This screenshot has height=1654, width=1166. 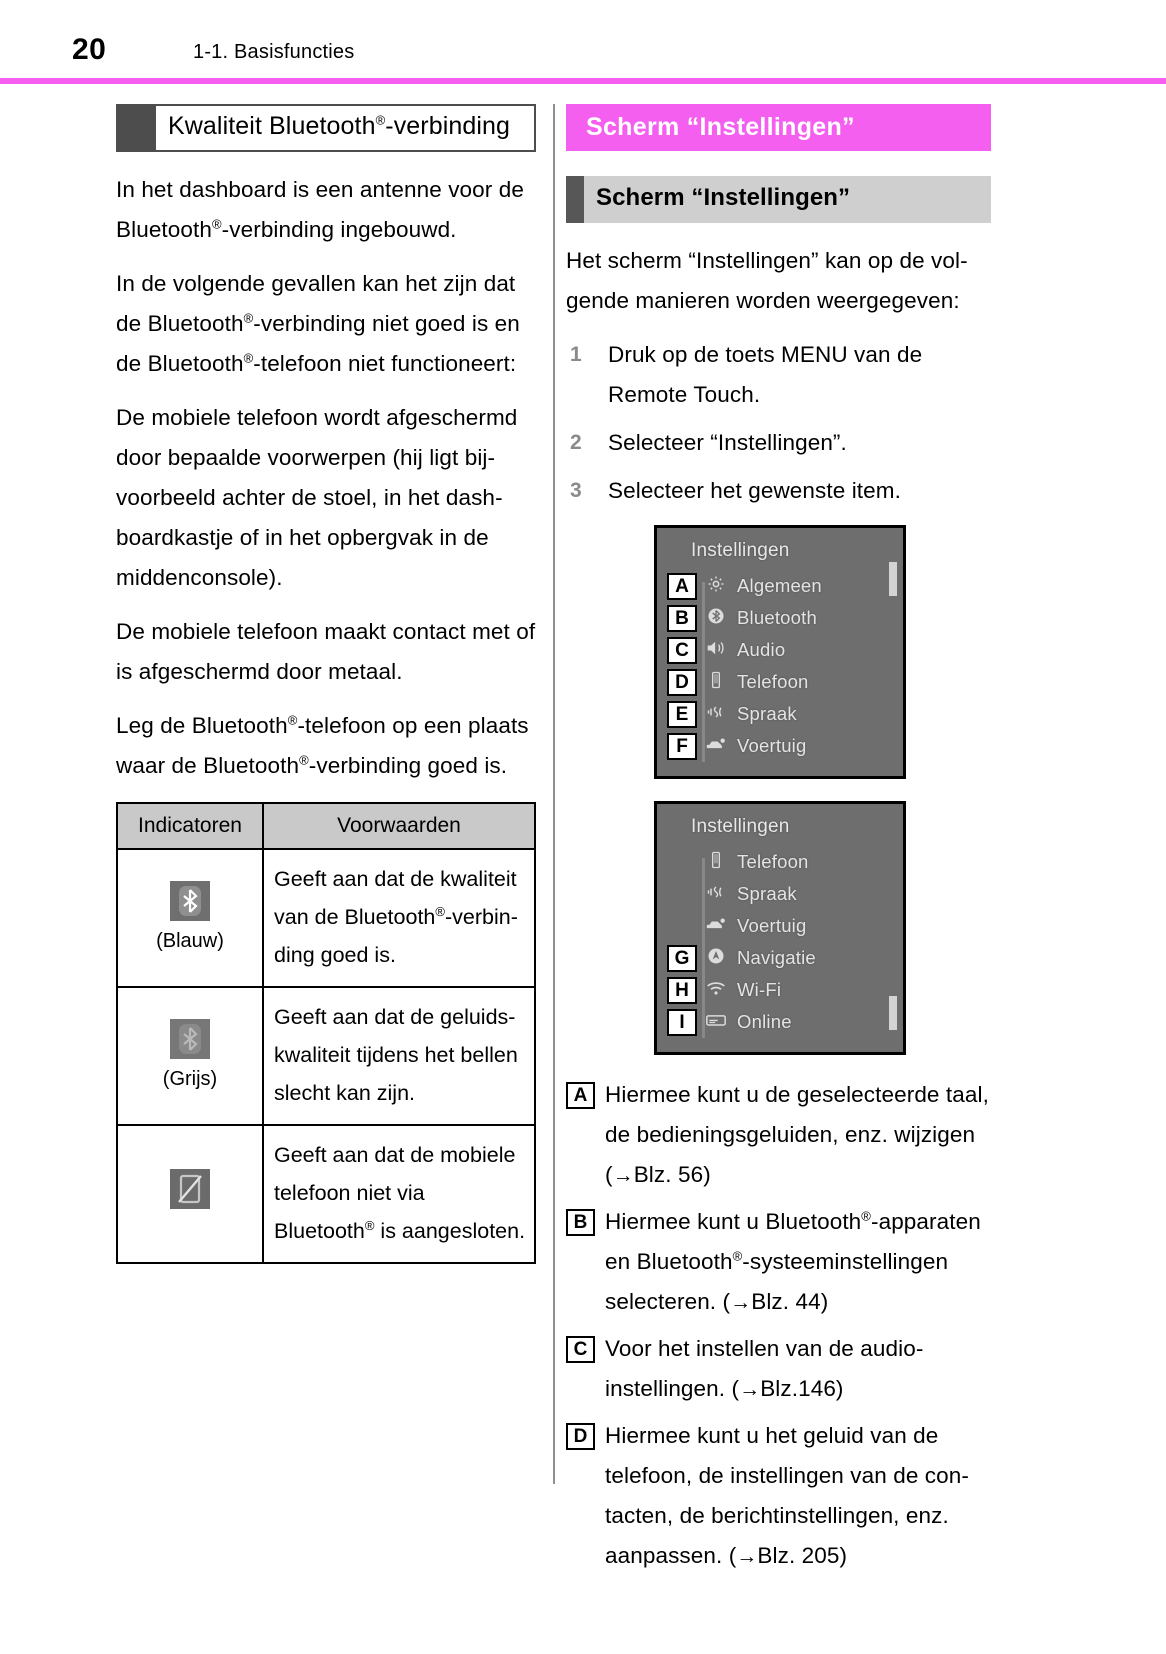 I want to click on settings-menu-item-telefoon: Telefoon, so click(x=780, y=862).